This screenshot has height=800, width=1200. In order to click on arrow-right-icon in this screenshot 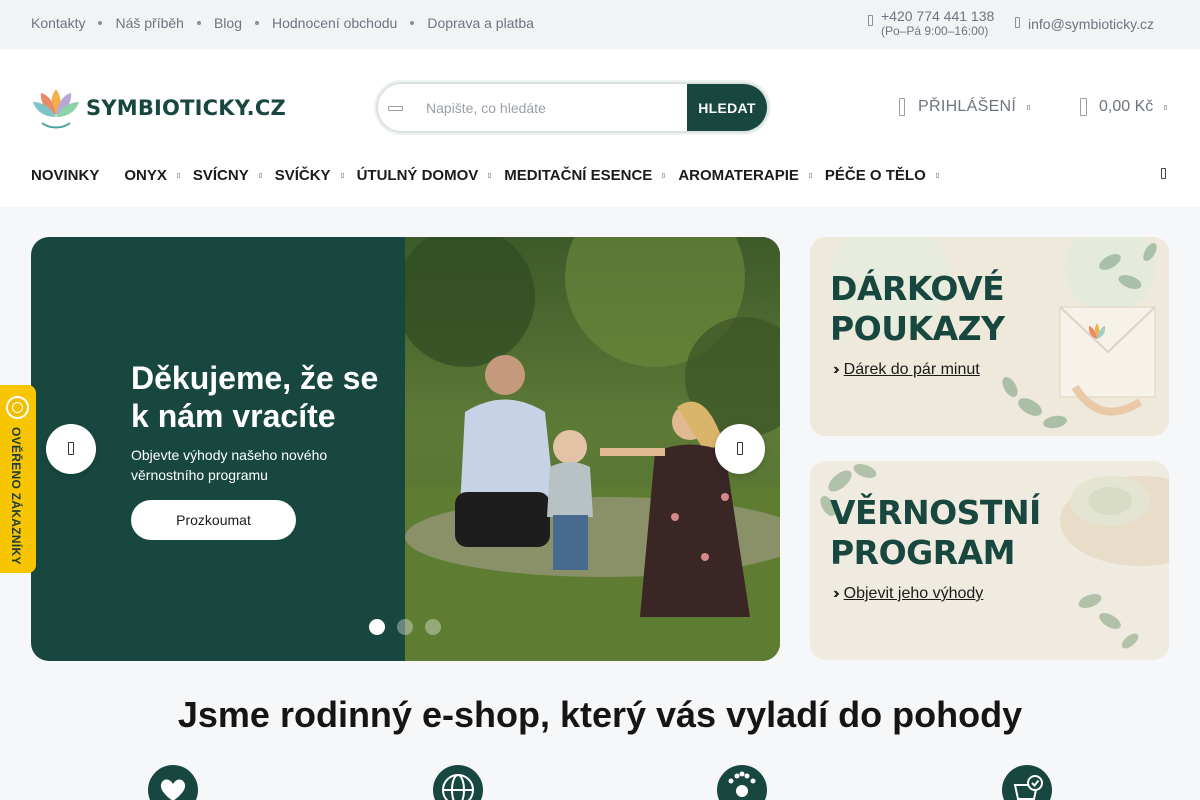, I will do `click(740, 448)`.